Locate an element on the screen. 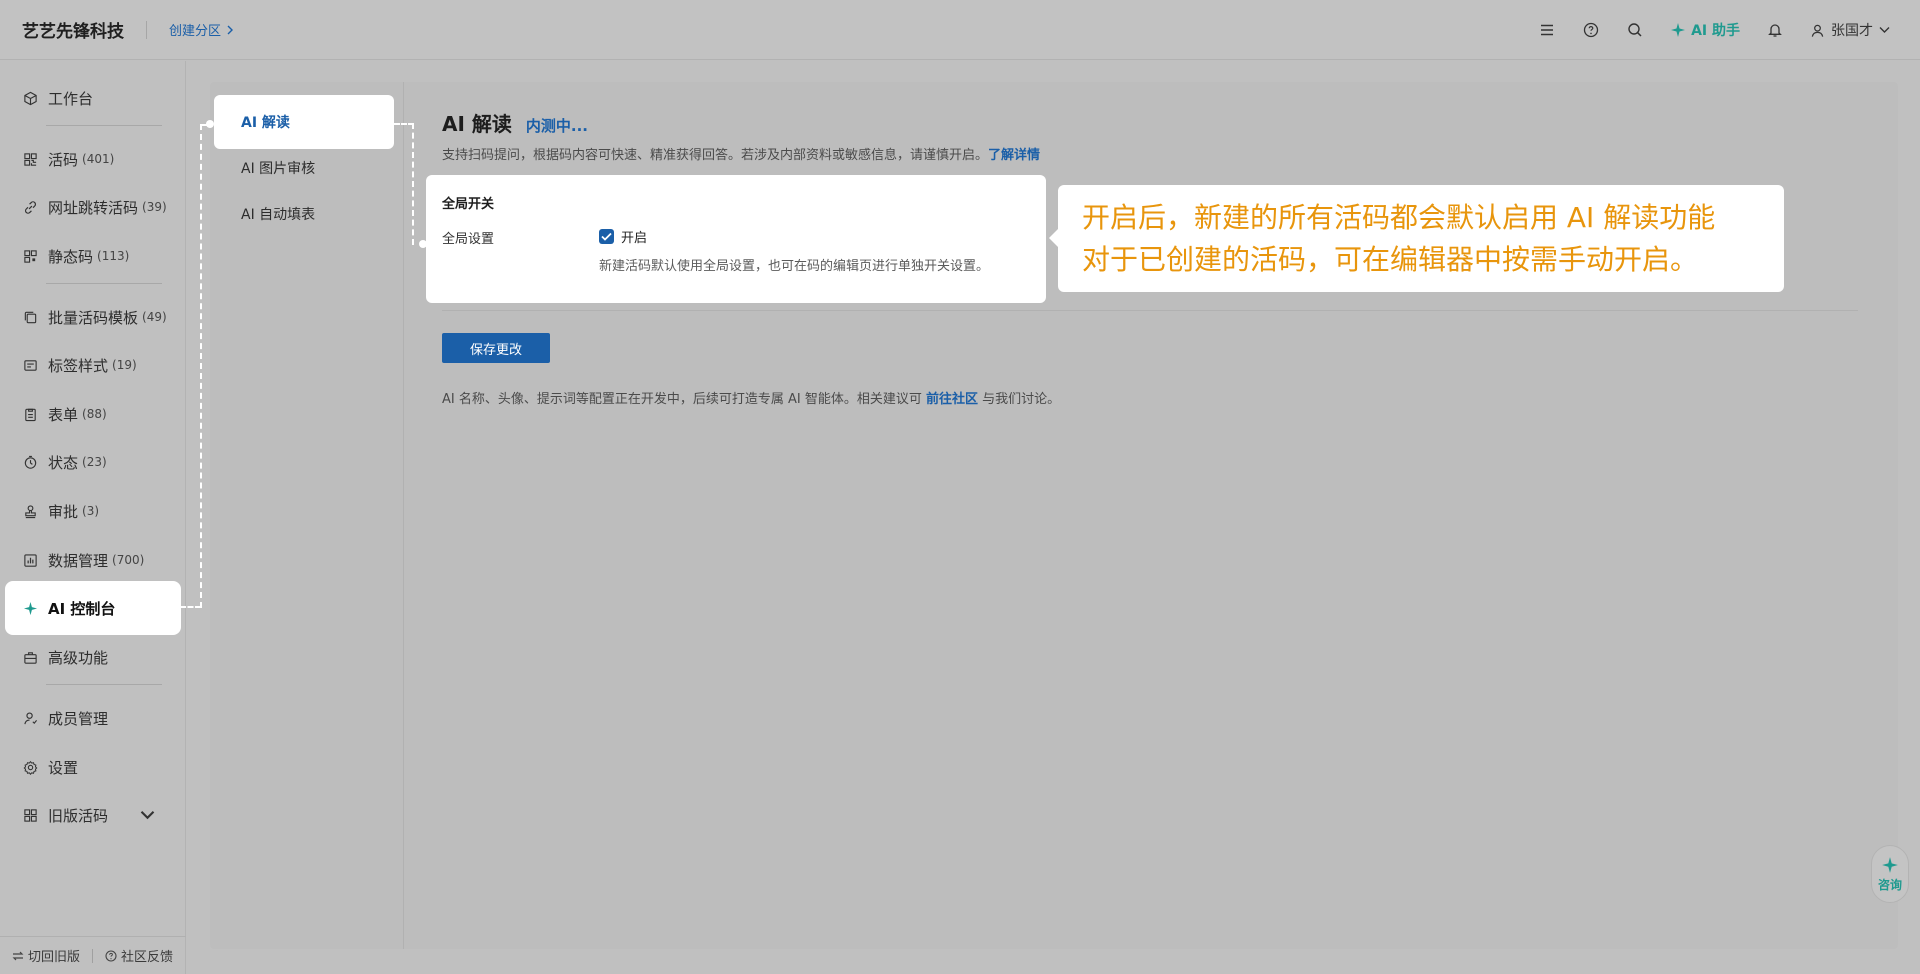  sidebar-item-count: (23) is located at coordinates (94, 462).